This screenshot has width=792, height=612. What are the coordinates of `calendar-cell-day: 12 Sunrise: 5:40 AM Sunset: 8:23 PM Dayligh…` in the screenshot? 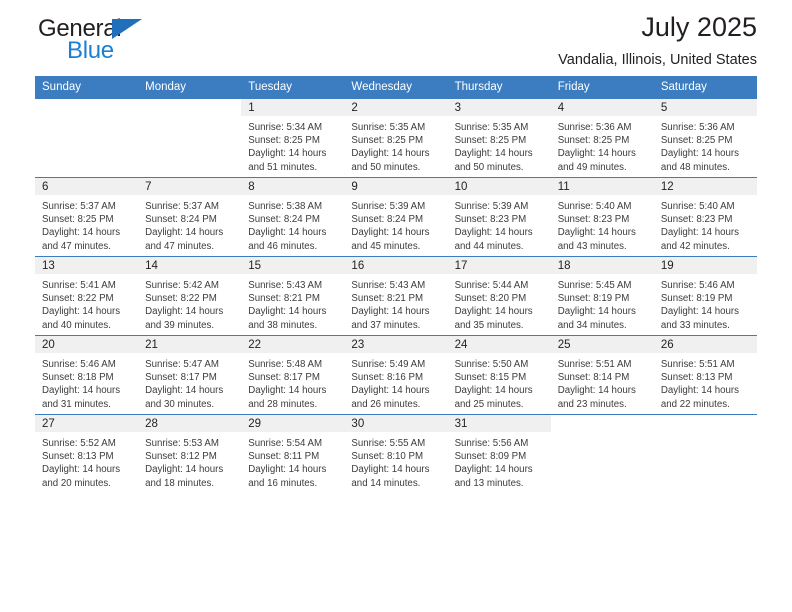 It's located at (705, 217).